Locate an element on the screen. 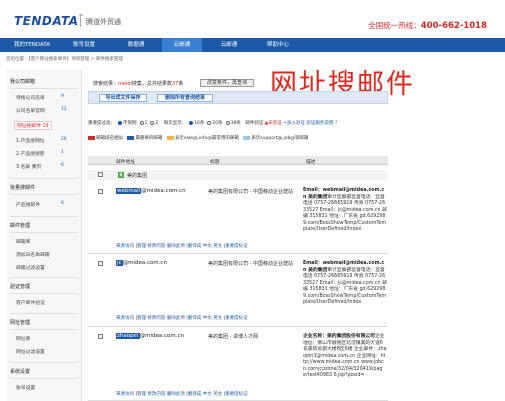  group-checkbox is located at coordinates (100, 174).